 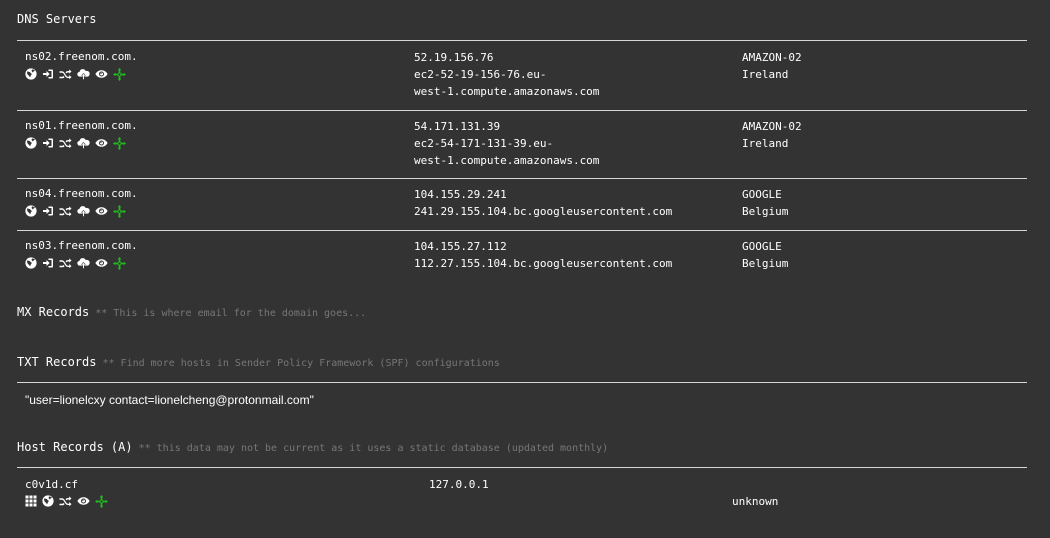 What do you see at coordinates (81, 125) in the screenshot?
I see `dns-host: ns01.freenom.com.` at bounding box center [81, 125].